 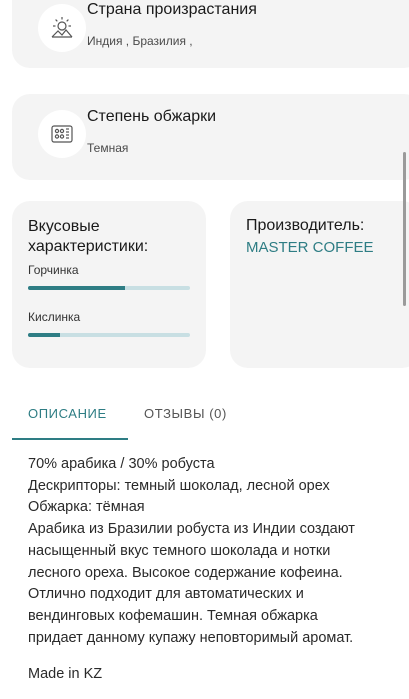 I want to click on roast-card: Степень обжарки Темная, so click(x=210, y=137).